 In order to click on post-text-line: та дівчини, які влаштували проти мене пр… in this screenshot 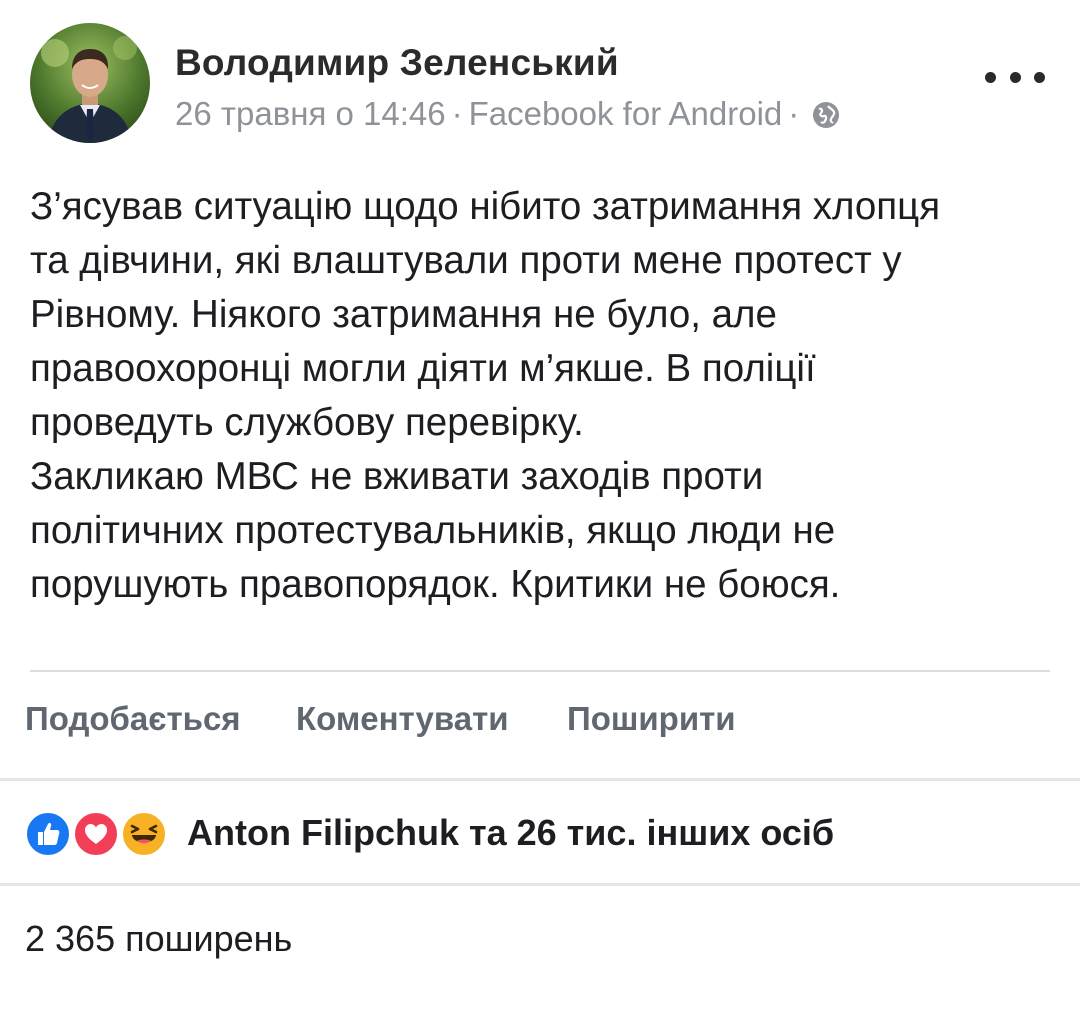, I will do `click(466, 260)`.